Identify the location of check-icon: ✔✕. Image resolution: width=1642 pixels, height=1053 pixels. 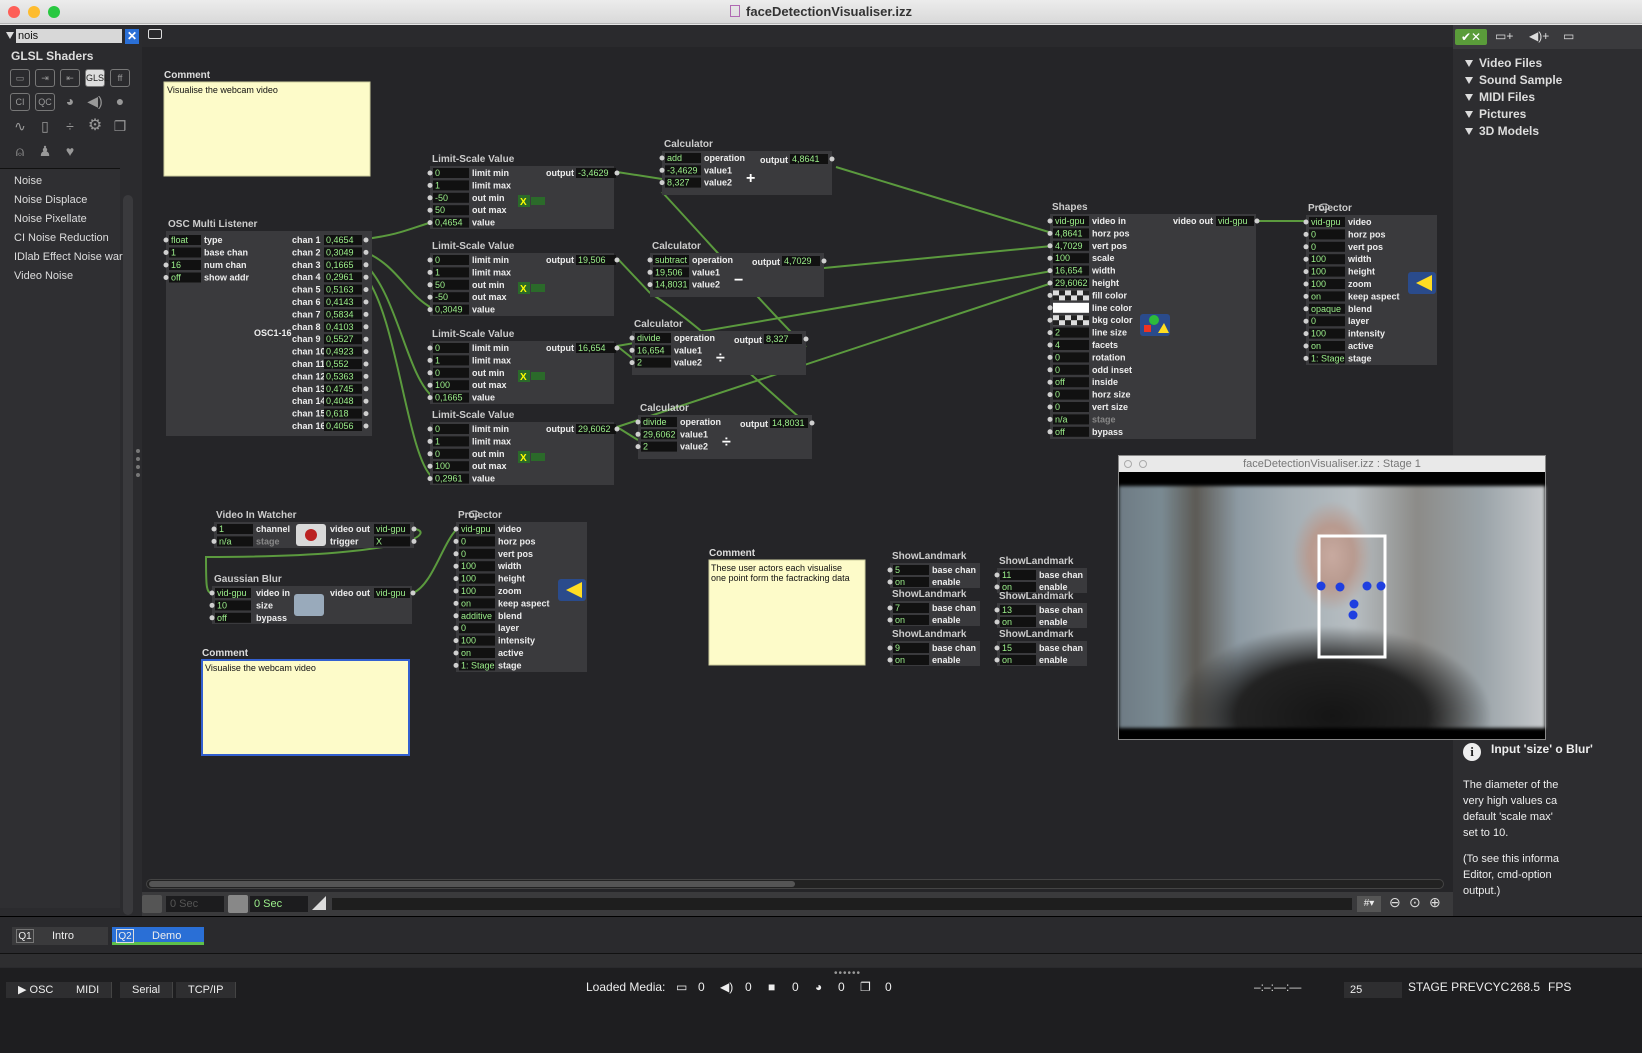
(1471, 37).